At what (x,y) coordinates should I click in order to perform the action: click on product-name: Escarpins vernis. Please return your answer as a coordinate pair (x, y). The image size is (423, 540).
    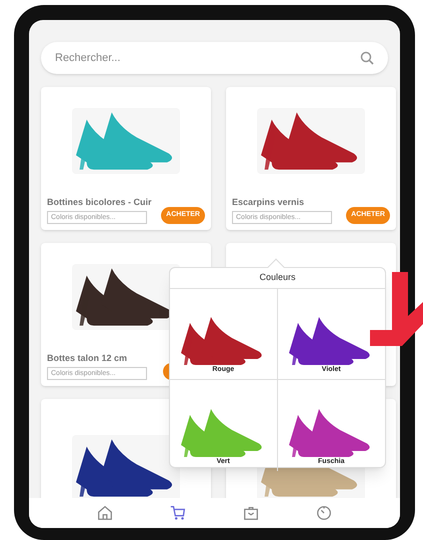
    Looking at the image, I should click on (269, 202).